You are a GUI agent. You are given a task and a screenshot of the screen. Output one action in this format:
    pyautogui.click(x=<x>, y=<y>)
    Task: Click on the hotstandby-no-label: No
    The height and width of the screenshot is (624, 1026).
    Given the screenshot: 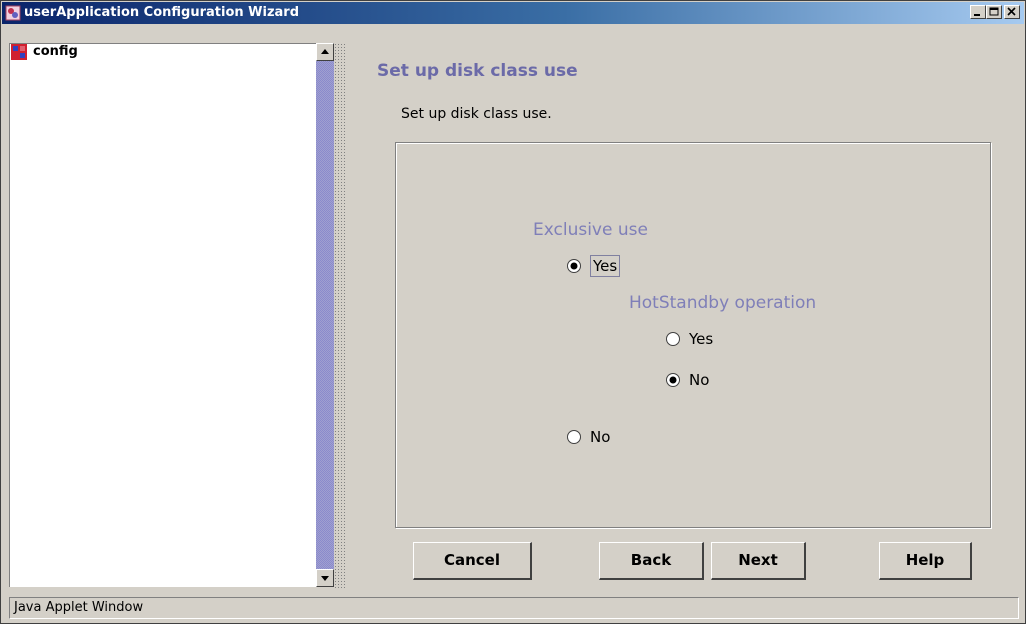 What is the action you would take?
    pyautogui.click(x=699, y=380)
    